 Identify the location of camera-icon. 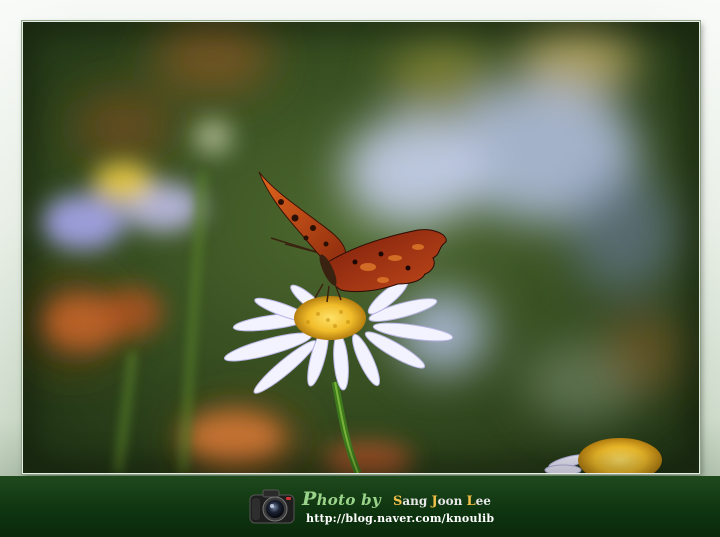
(272, 506).